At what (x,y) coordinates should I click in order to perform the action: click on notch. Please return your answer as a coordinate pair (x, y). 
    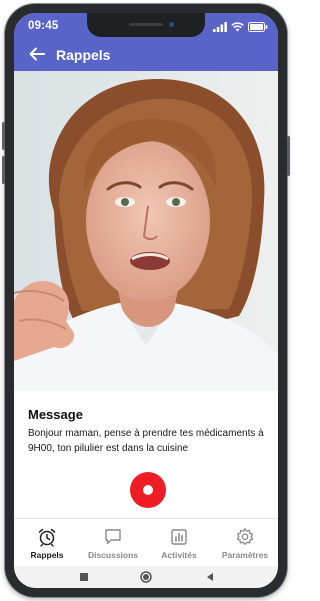
    Looking at the image, I should click on (146, 25).